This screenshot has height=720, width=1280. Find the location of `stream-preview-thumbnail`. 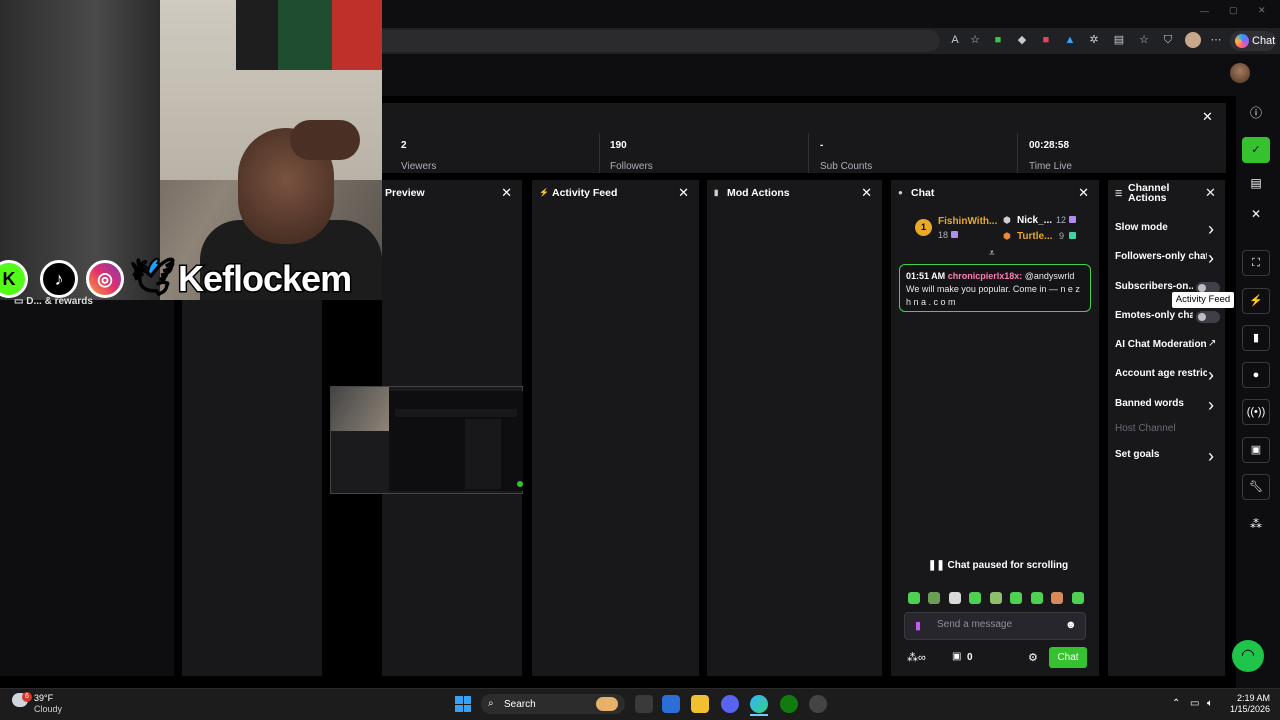

stream-preview-thumbnail is located at coordinates (426, 440).